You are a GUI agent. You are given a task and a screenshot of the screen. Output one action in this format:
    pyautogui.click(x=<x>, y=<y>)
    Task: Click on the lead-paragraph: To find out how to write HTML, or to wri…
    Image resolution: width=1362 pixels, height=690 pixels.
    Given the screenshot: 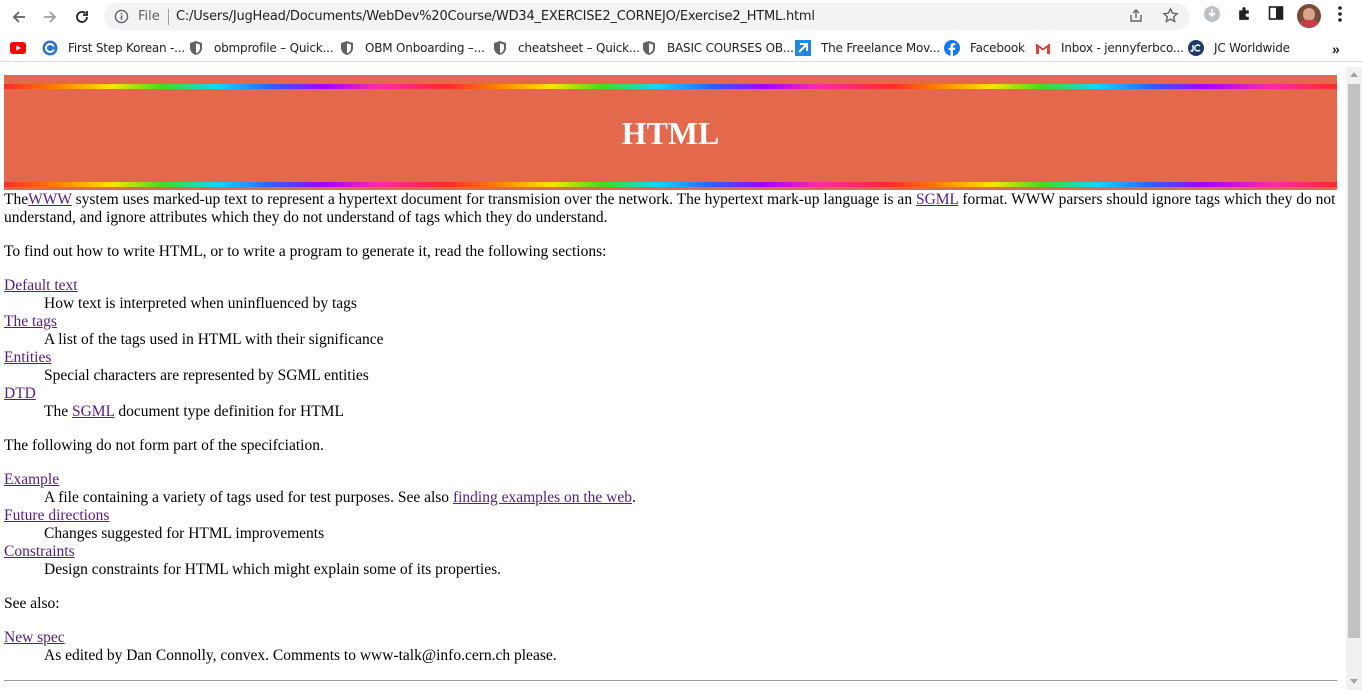 What is the action you would take?
    pyautogui.click(x=305, y=251)
    